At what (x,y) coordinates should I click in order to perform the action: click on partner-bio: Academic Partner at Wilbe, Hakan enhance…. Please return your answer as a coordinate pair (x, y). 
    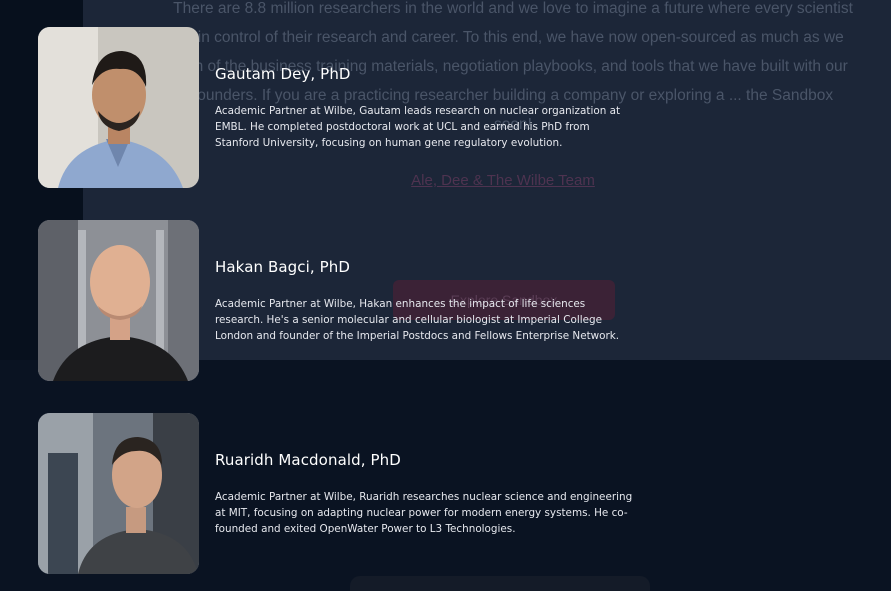
    Looking at the image, I should click on (417, 320).